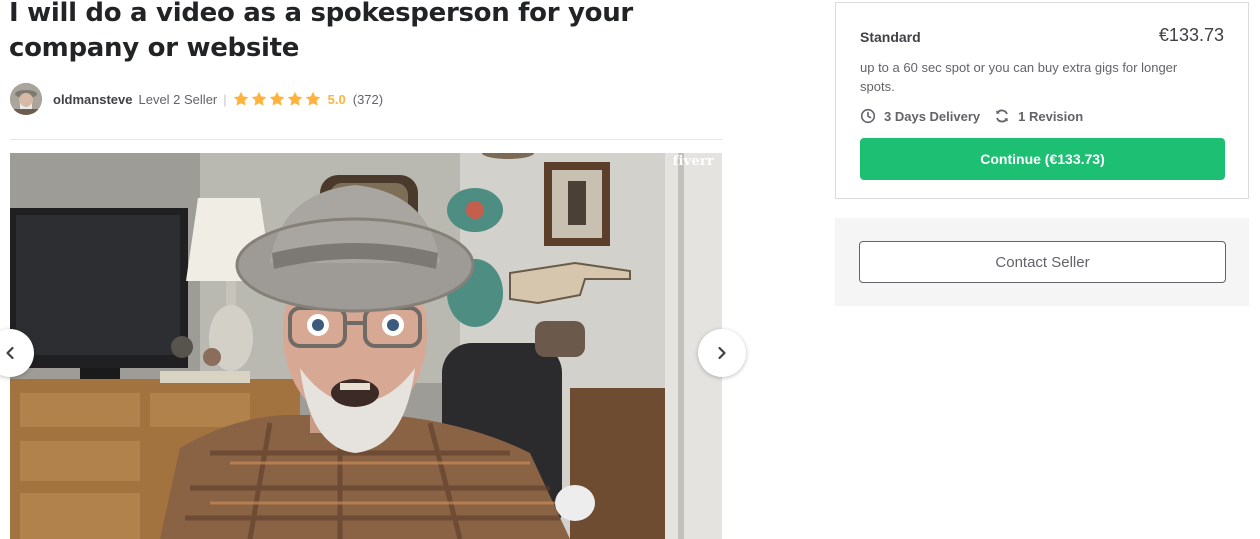 This screenshot has height=539, width=1260. I want to click on contact-seller-button: Contact Seller, so click(1042, 262).